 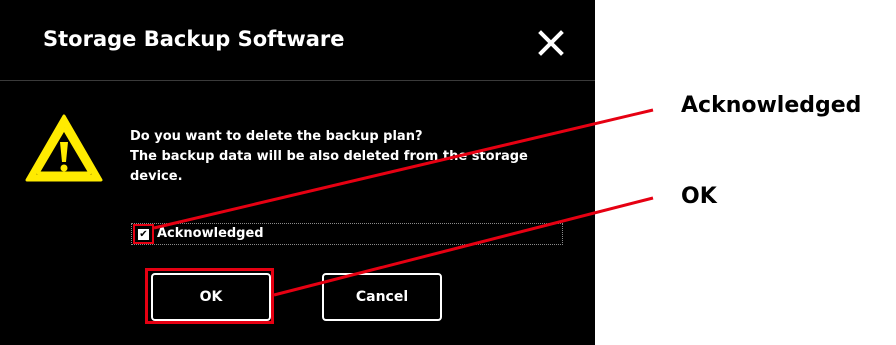 I want to click on callout-ok: OK, so click(x=699, y=196).